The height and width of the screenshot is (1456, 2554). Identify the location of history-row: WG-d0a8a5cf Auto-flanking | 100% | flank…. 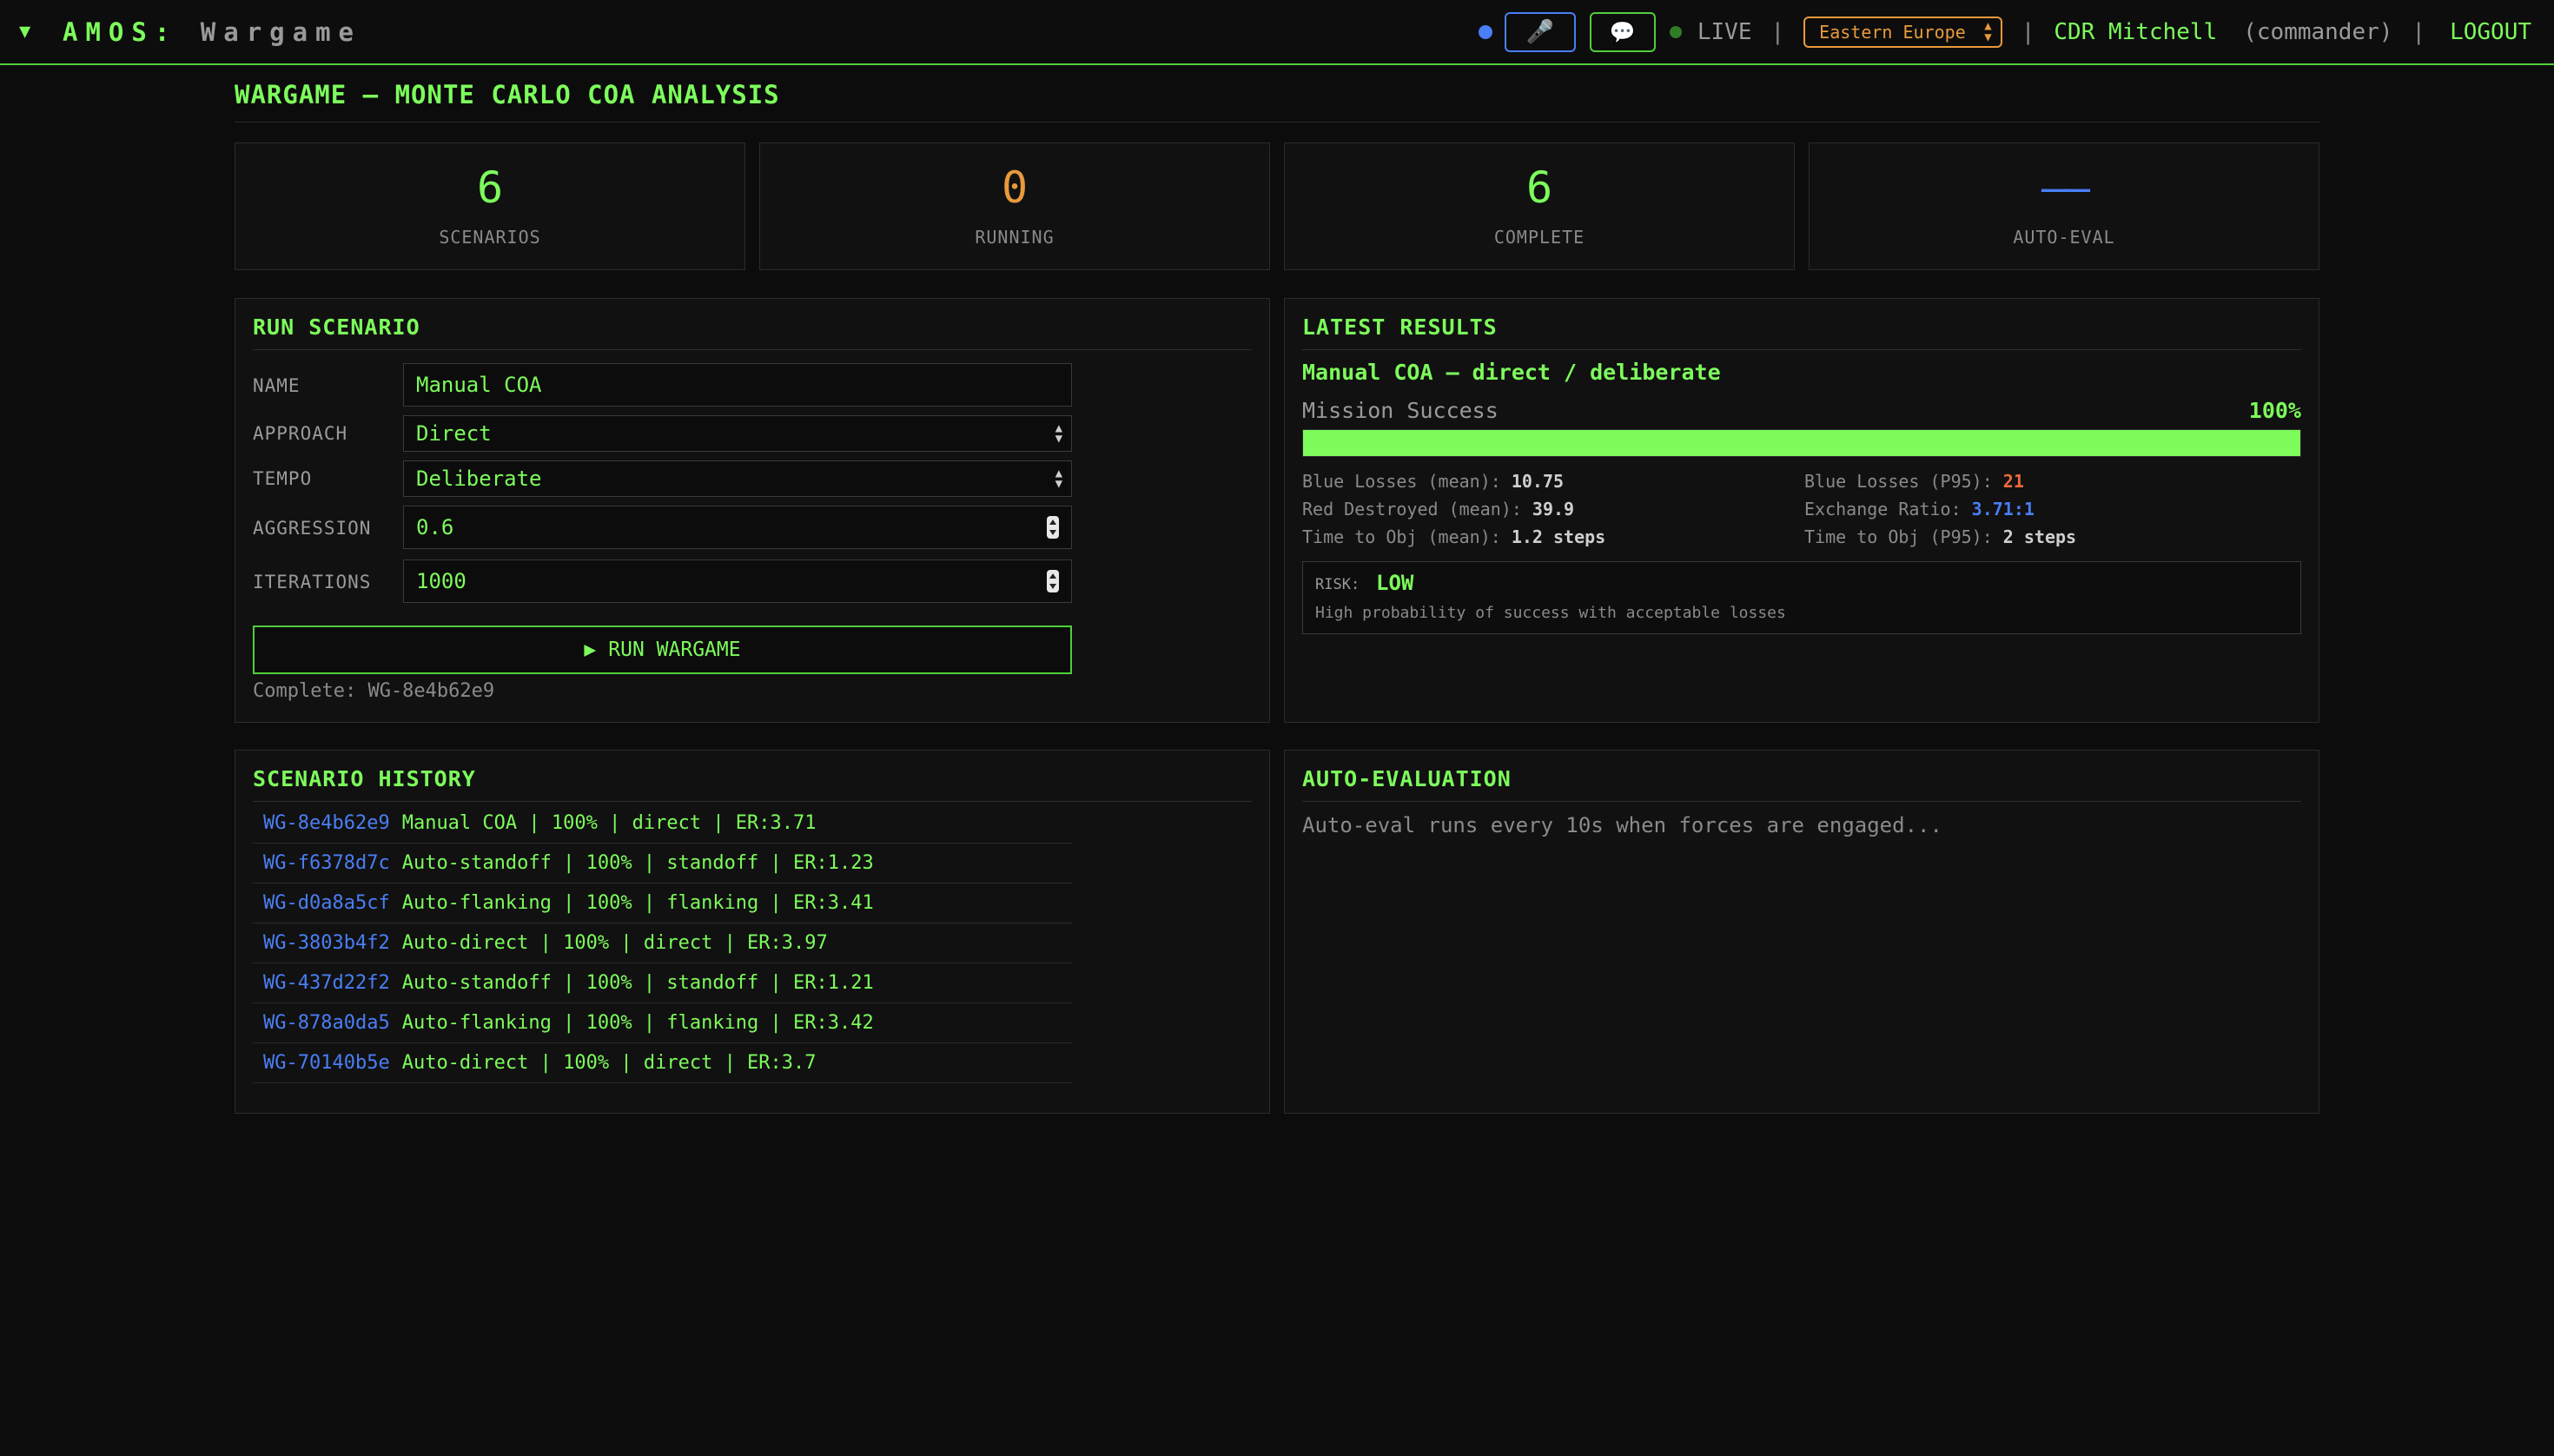
(663, 903).